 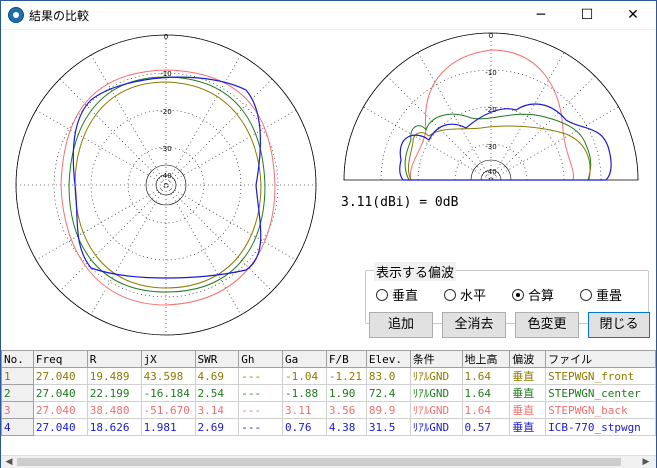 I want to click on az-ring-label-40: -40, so click(x=165, y=176).